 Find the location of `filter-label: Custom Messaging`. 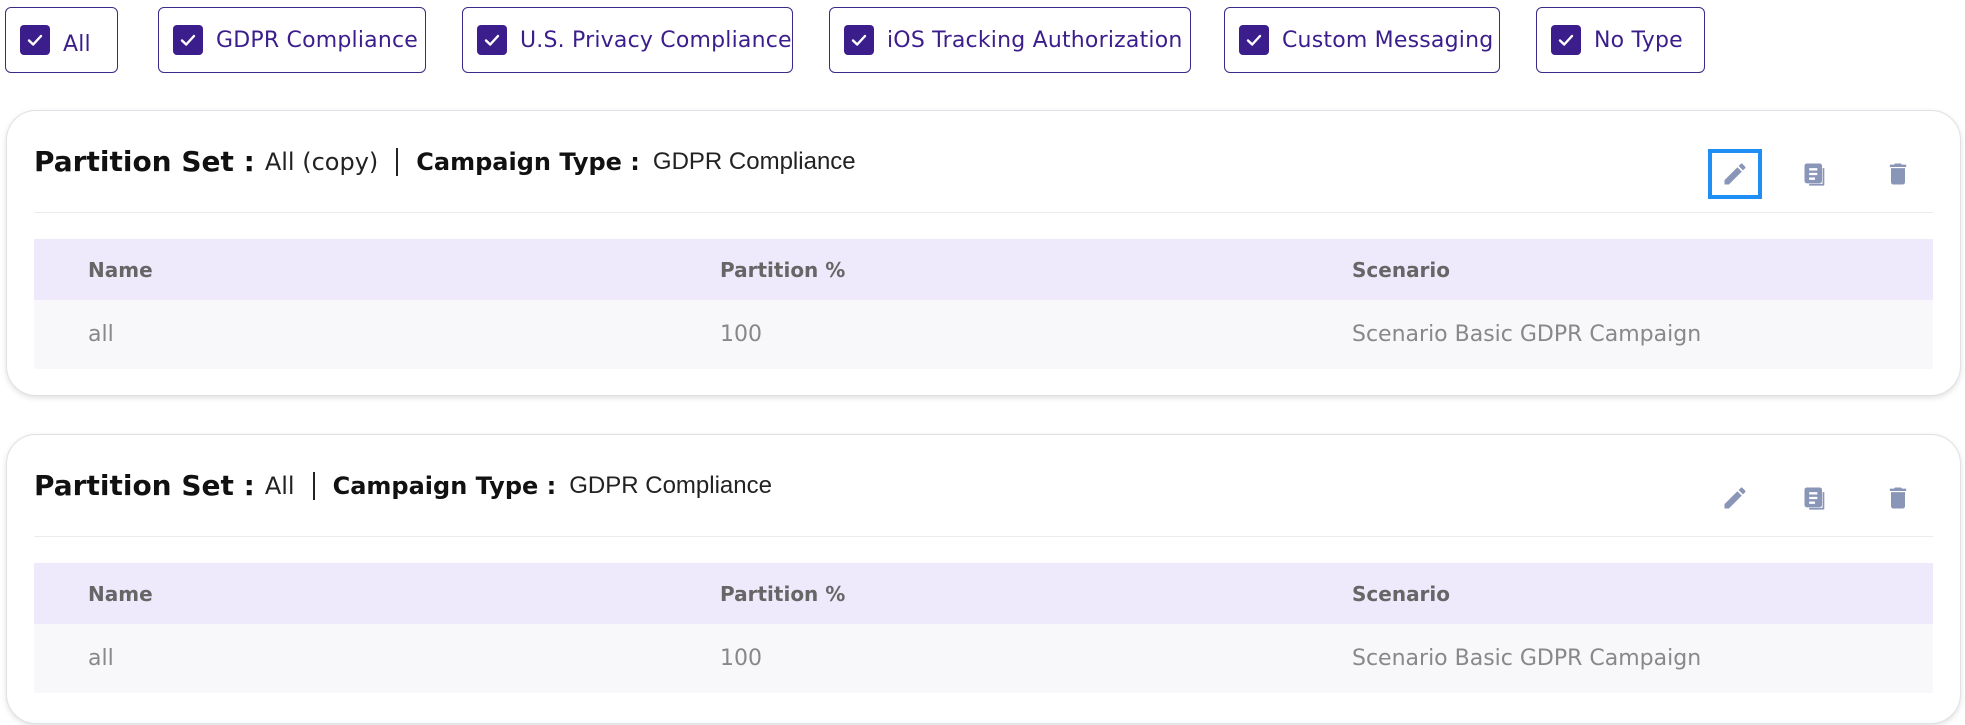

filter-label: Custom Messaging is located at coordinates (1388, 40).